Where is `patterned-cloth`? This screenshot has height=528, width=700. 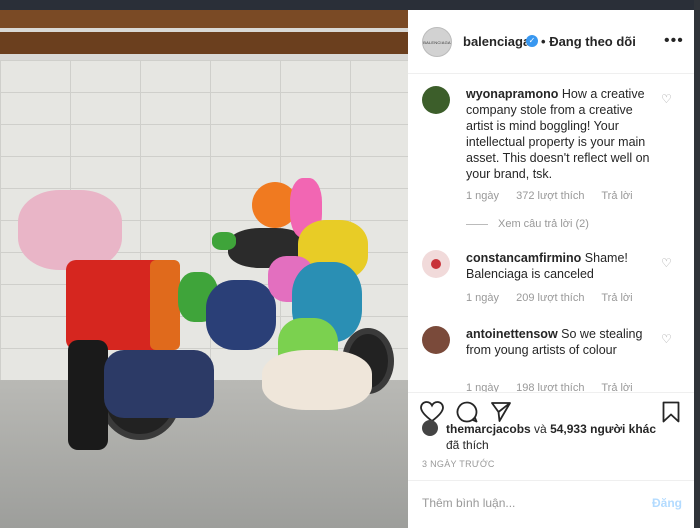
patterned-cloth is located at coordinates (159, 384).